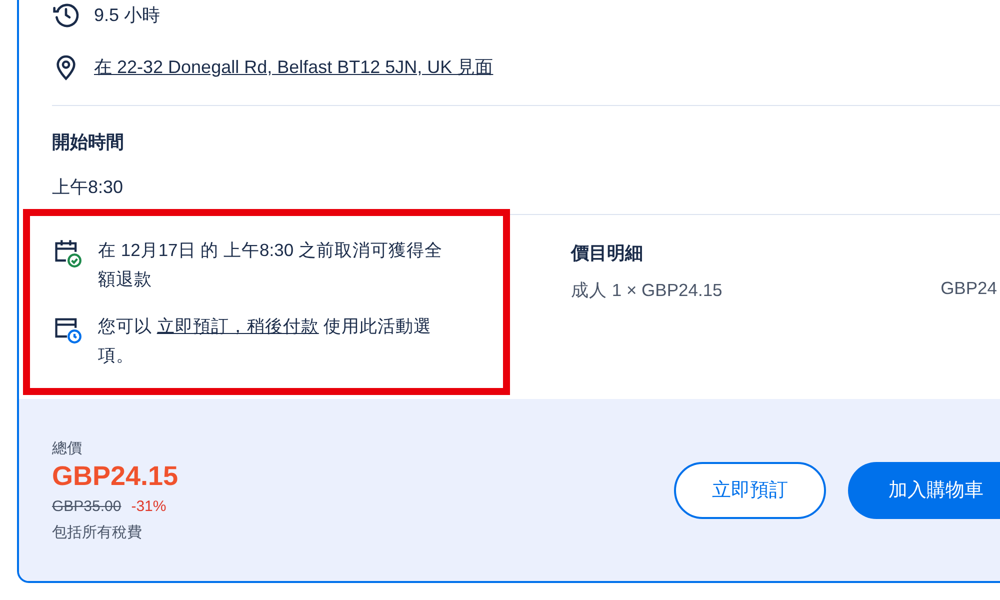 This screenshot has width=1000, height=600. I want to click on total-label: 總價, so click(67, 448).